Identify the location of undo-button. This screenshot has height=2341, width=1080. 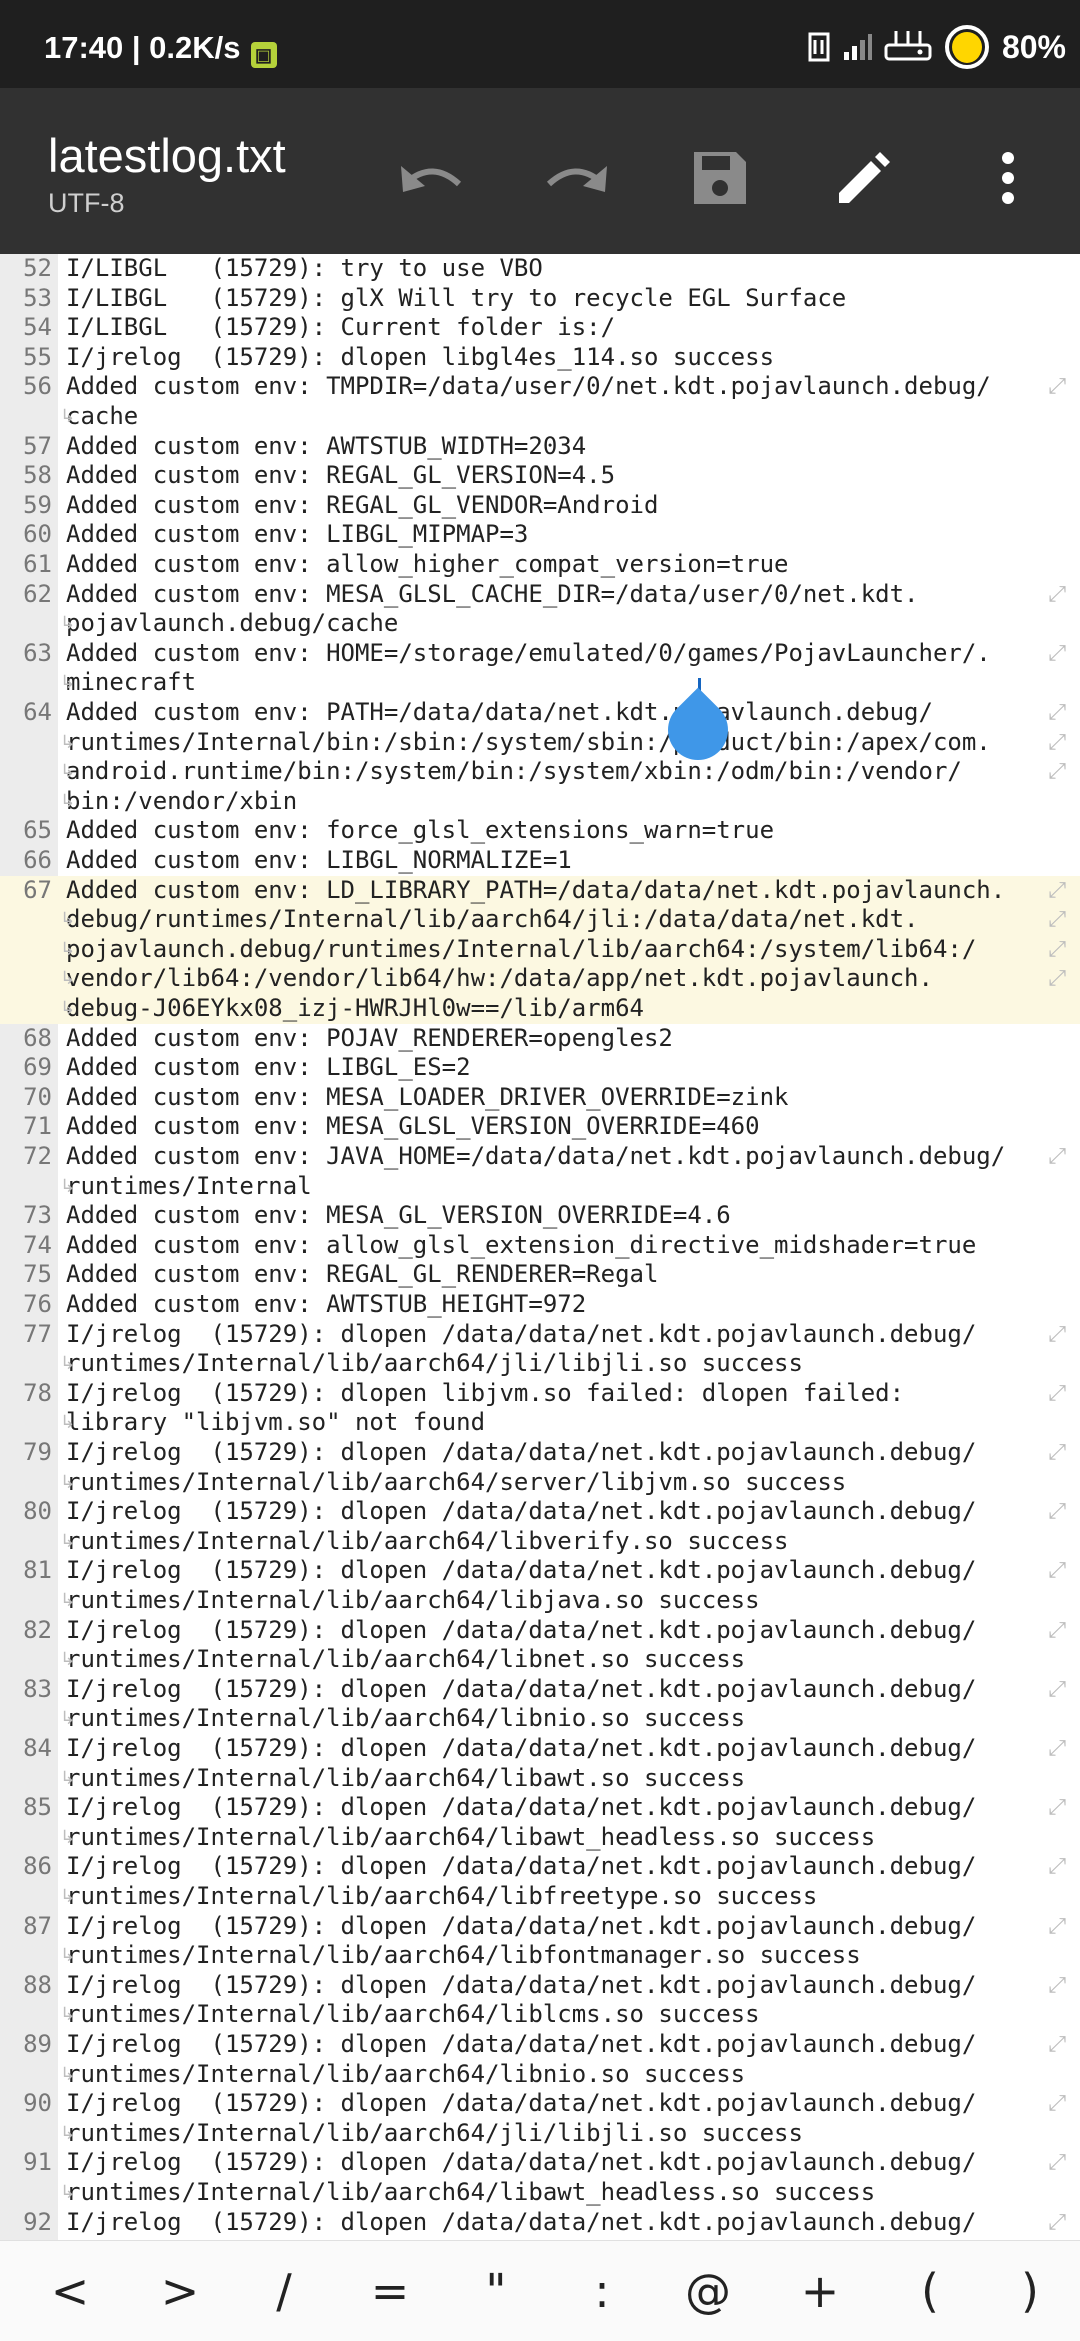
(432, 178).